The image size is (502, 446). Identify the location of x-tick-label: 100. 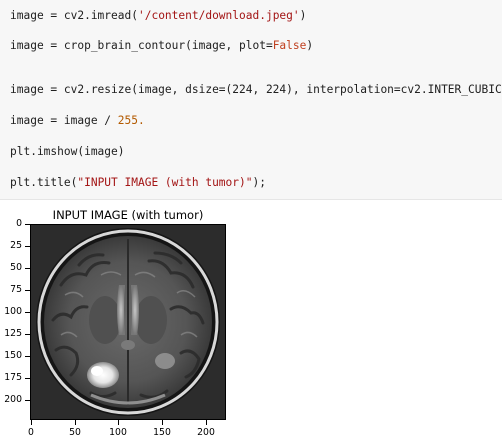
(118, 432).